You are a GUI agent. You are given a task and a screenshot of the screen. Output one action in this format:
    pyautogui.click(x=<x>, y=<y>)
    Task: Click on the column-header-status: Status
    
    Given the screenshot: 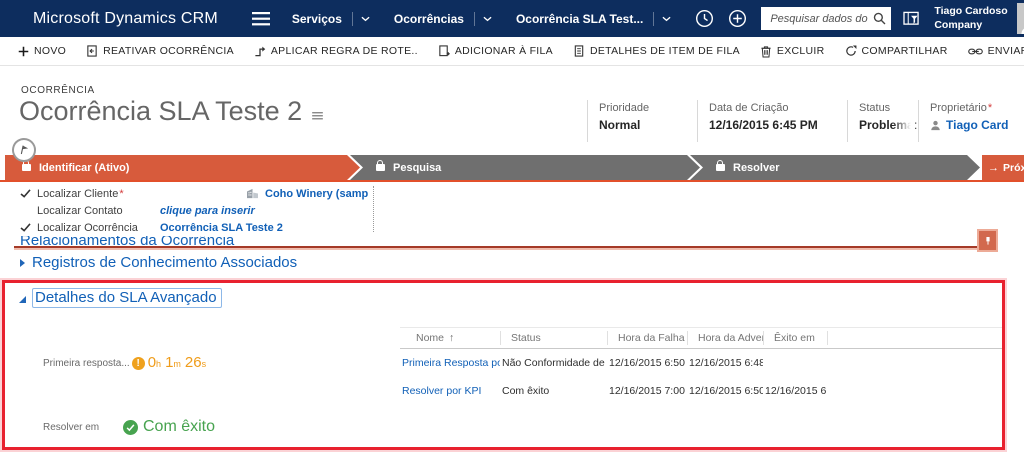 What is the action you would take?
    pyautogui.click(x=553, y=338)
    